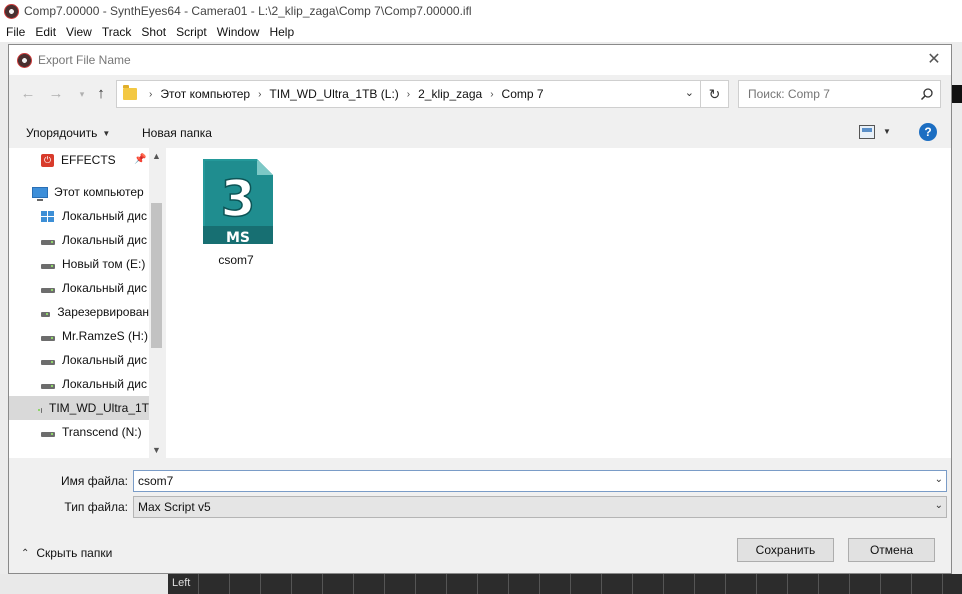  I want to click on menu-edit: Edit, so click(45, 32).